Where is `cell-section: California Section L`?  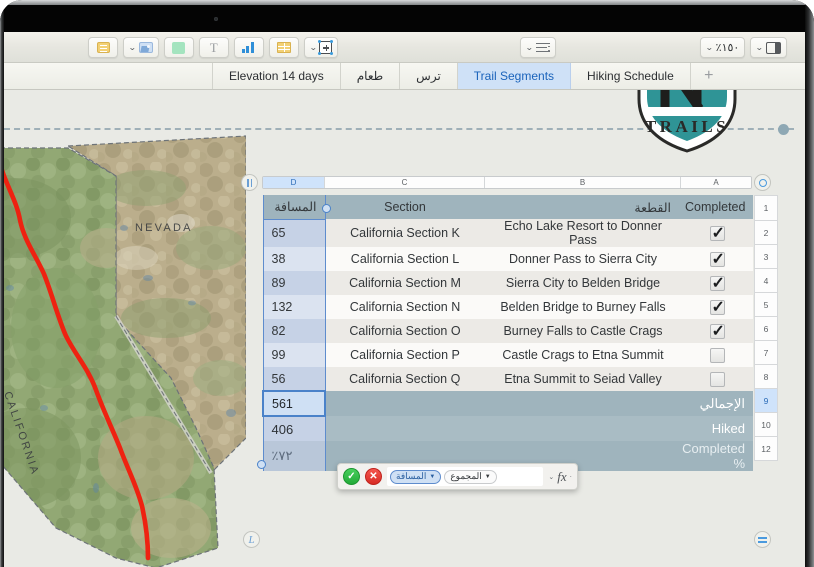 cell-section: California Section L is located at coordinates (405, 259).